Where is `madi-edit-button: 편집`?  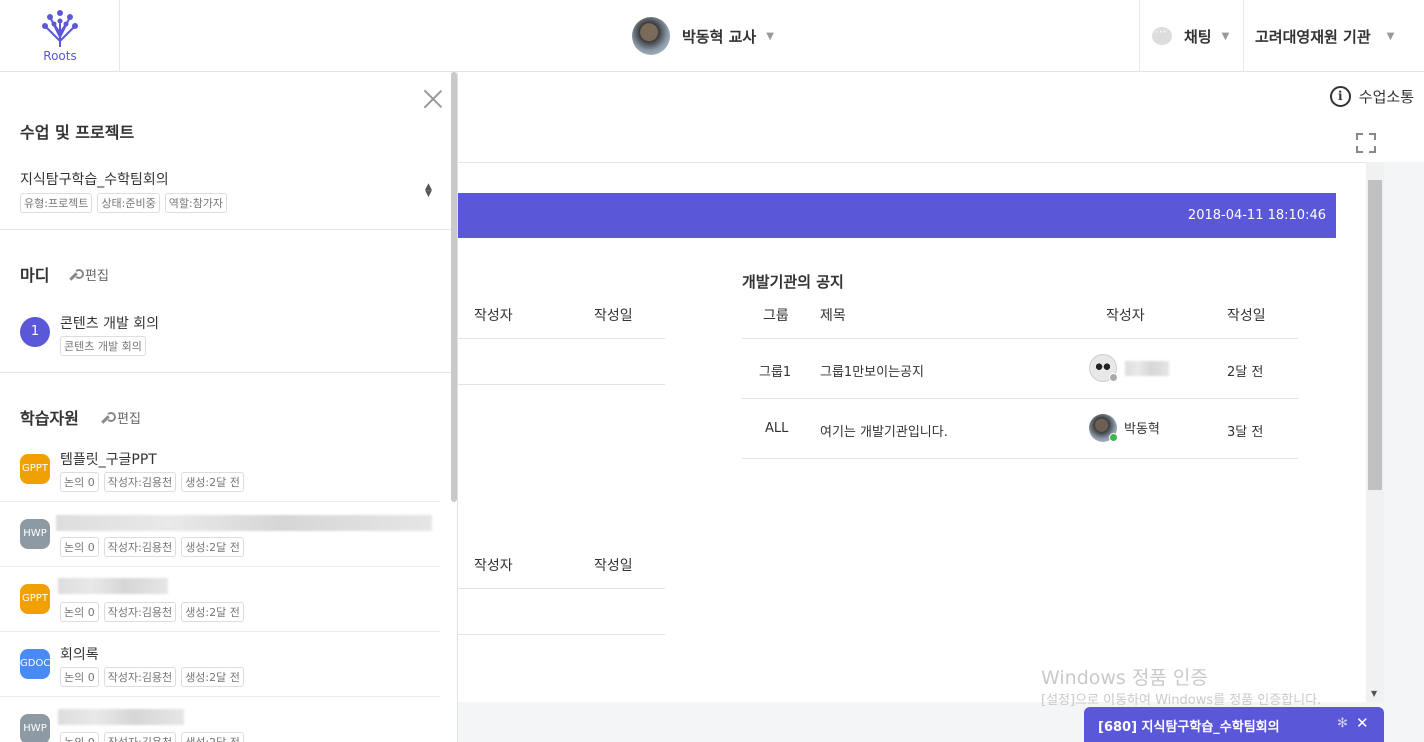
madi-edit-button: 편집 is located at coordinates (88, 274).